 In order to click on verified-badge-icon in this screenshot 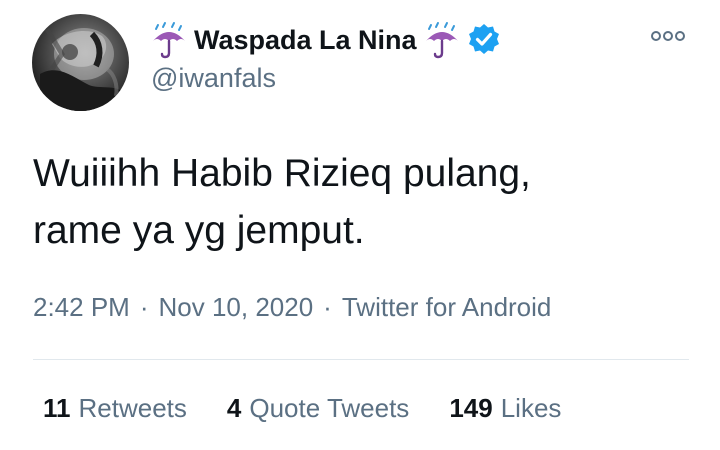, I will do `click(484, 40)`.